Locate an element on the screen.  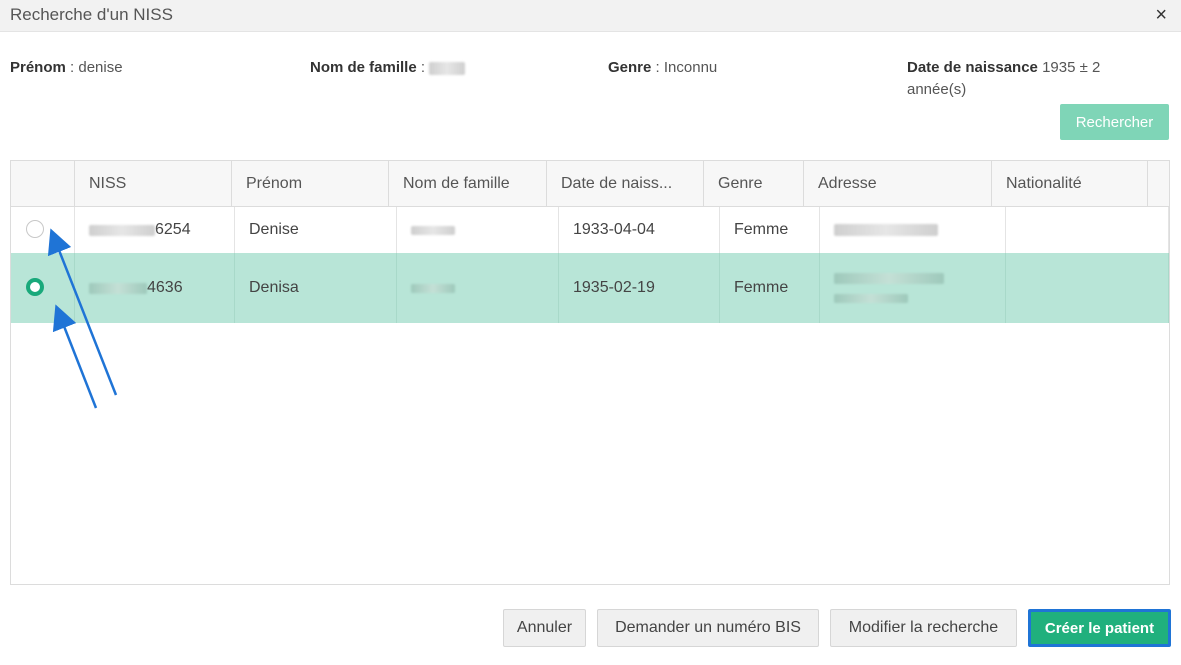
header-select is located at coordinates (43, 184).